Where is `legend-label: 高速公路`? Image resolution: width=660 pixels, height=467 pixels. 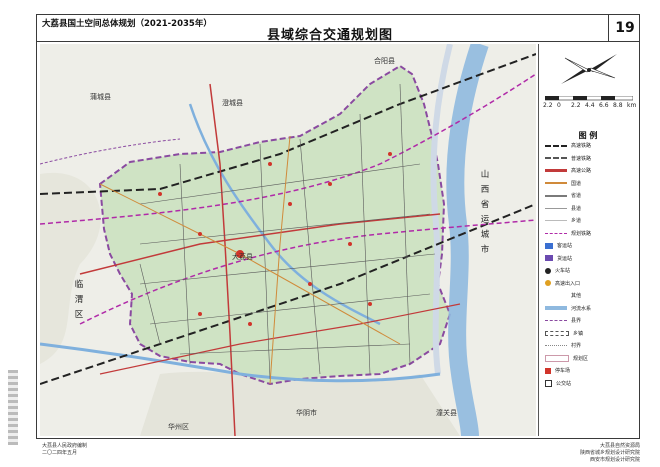
legend-label: 高速公路 is located at coordinates (581, 171).